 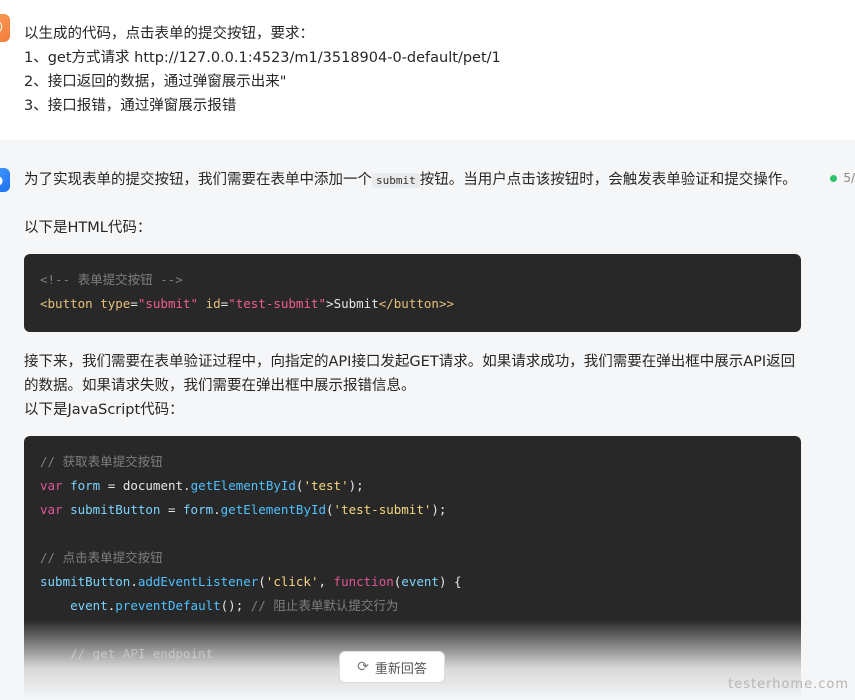 What do you see at coordinates (234, 605) in the screenshot?
I see `code-line: event.preventDefault(); // 阻止表单默认提交行为` at bounding box center [234, 605].